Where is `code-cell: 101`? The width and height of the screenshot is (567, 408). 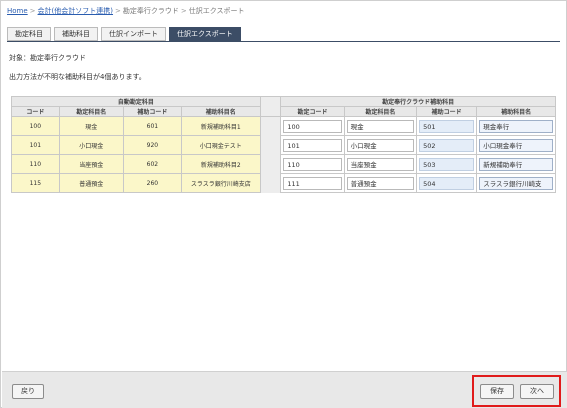
code-cell: 101 is located at coordinates (35, 145).